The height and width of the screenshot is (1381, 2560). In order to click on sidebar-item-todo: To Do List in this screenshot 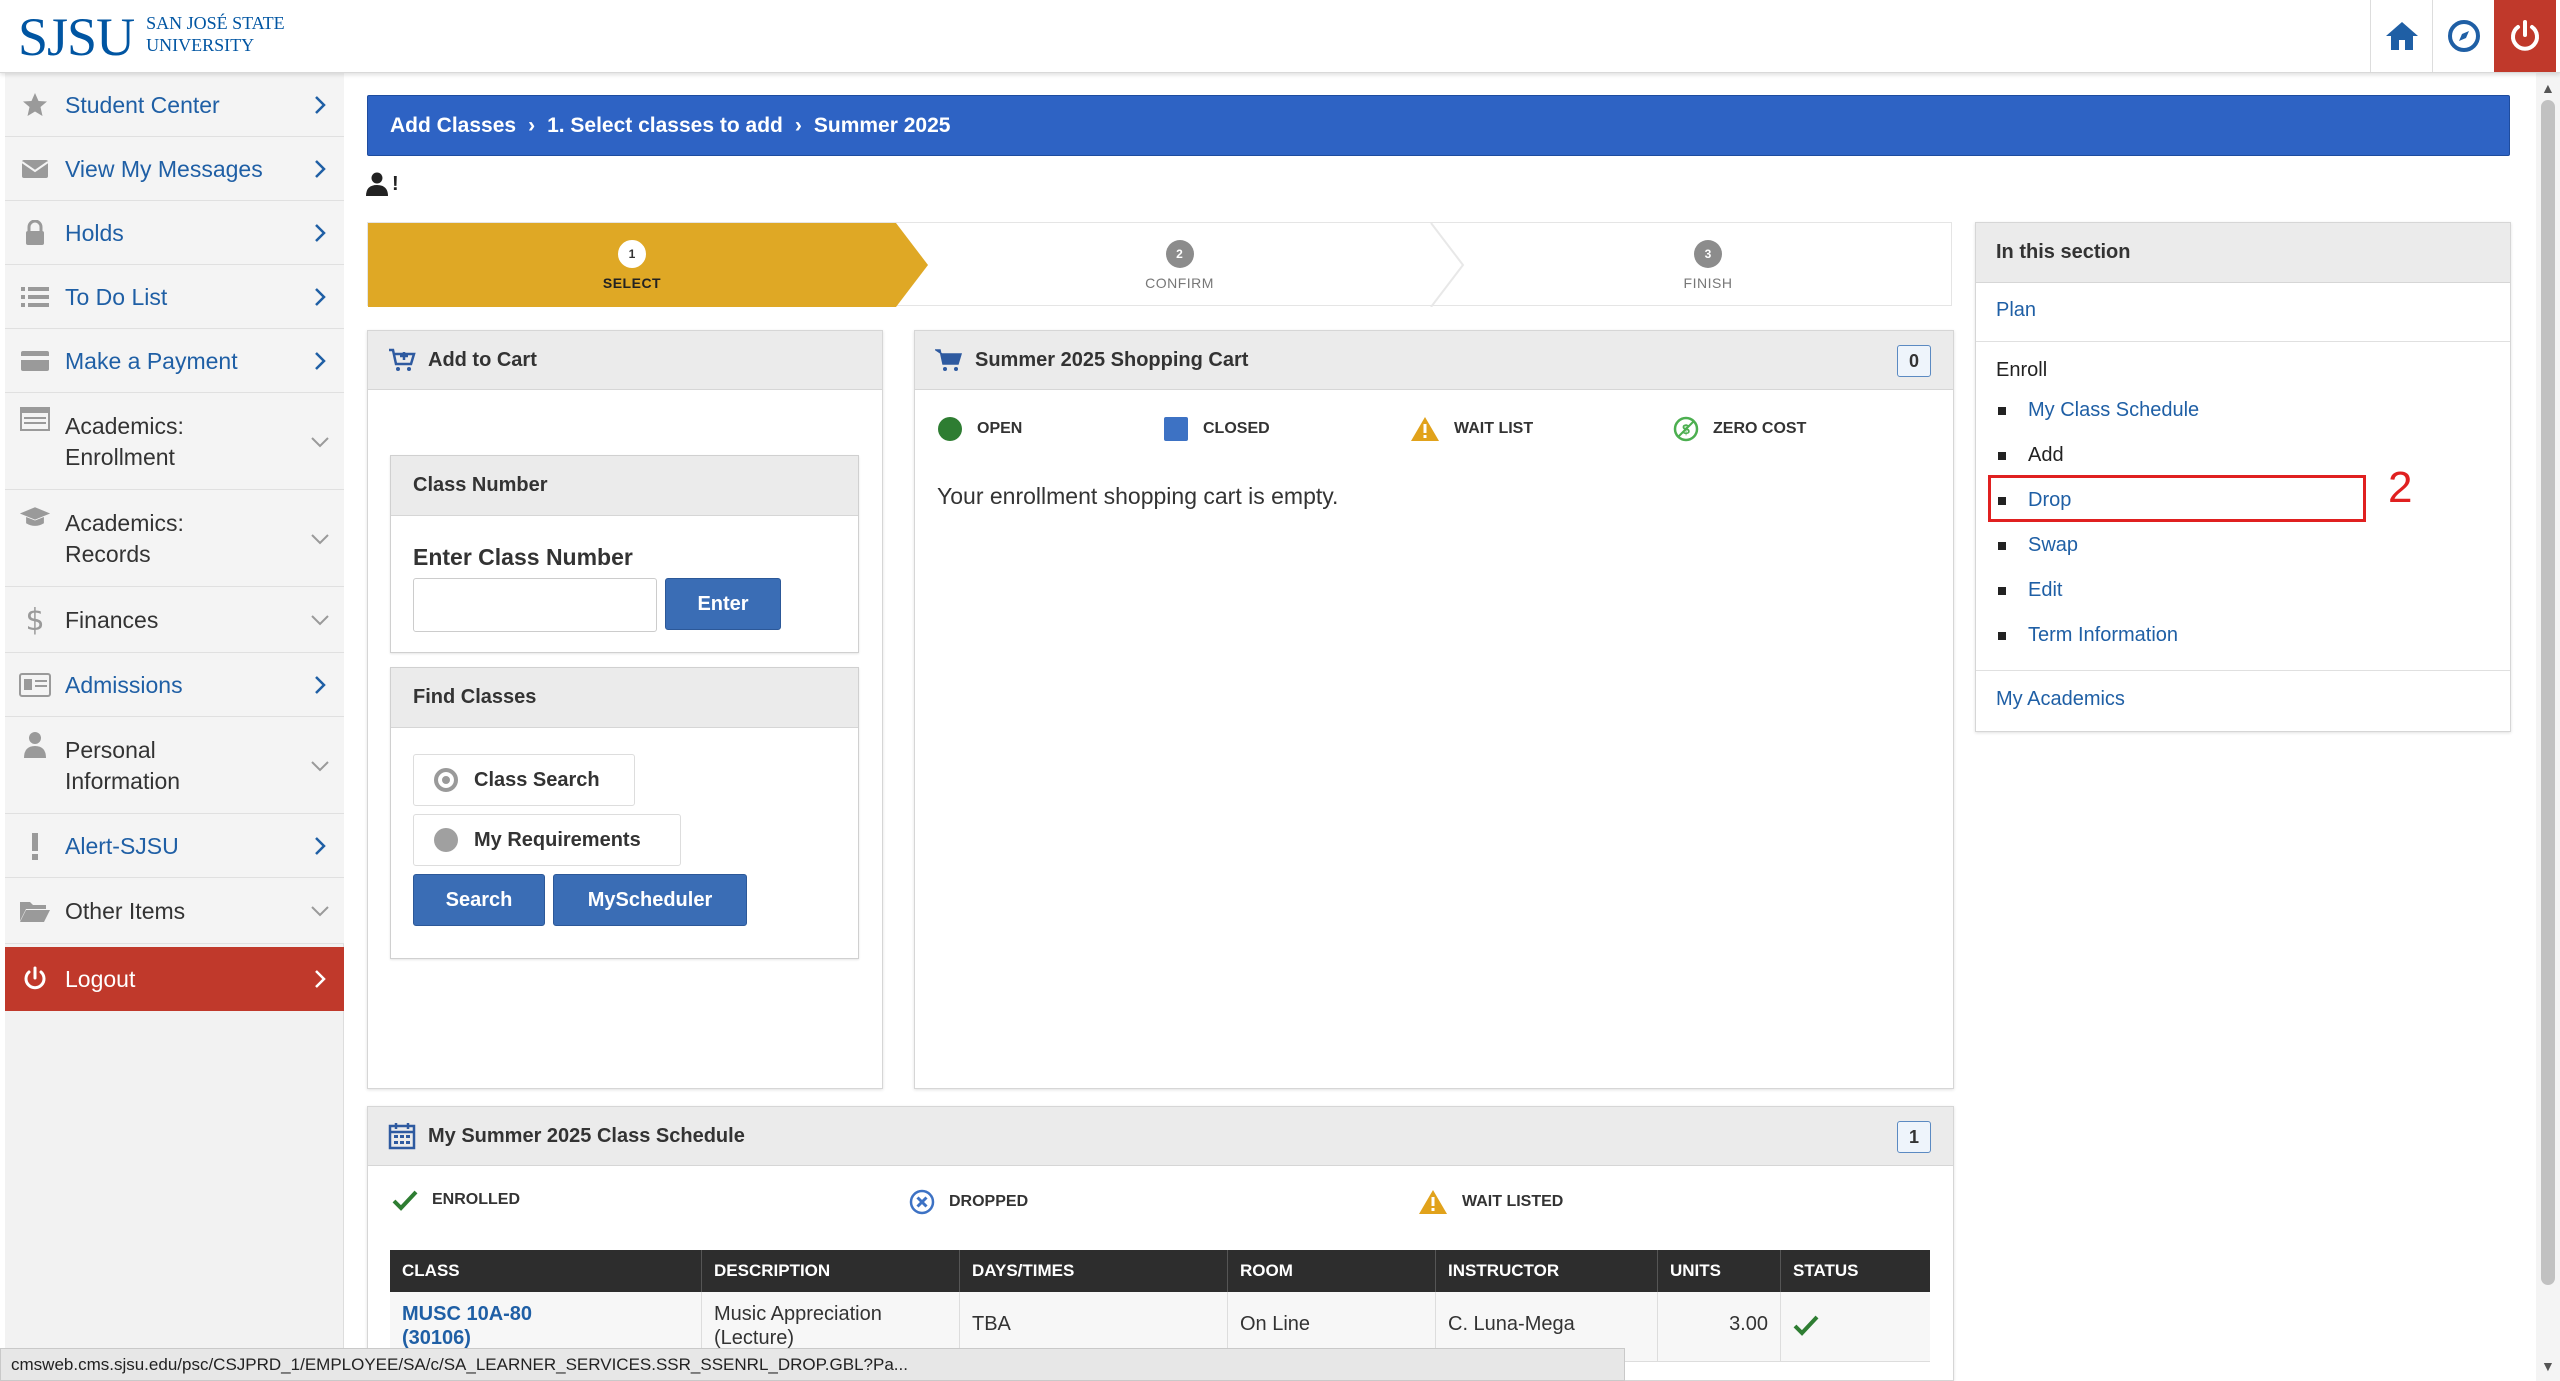, I will do `click(174, 297)`.